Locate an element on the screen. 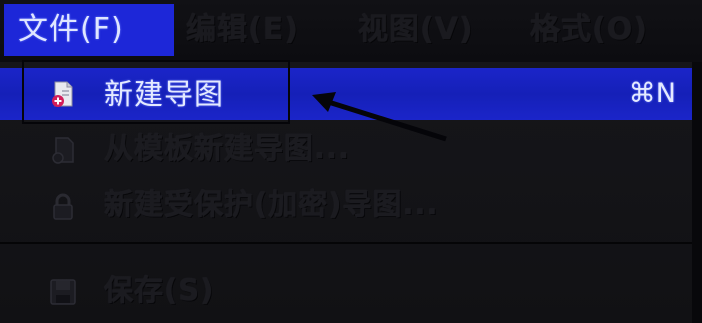 The width and height of the screenshot is (702, 323). annotation-arrow-icon is located at coordinates (379, 117).